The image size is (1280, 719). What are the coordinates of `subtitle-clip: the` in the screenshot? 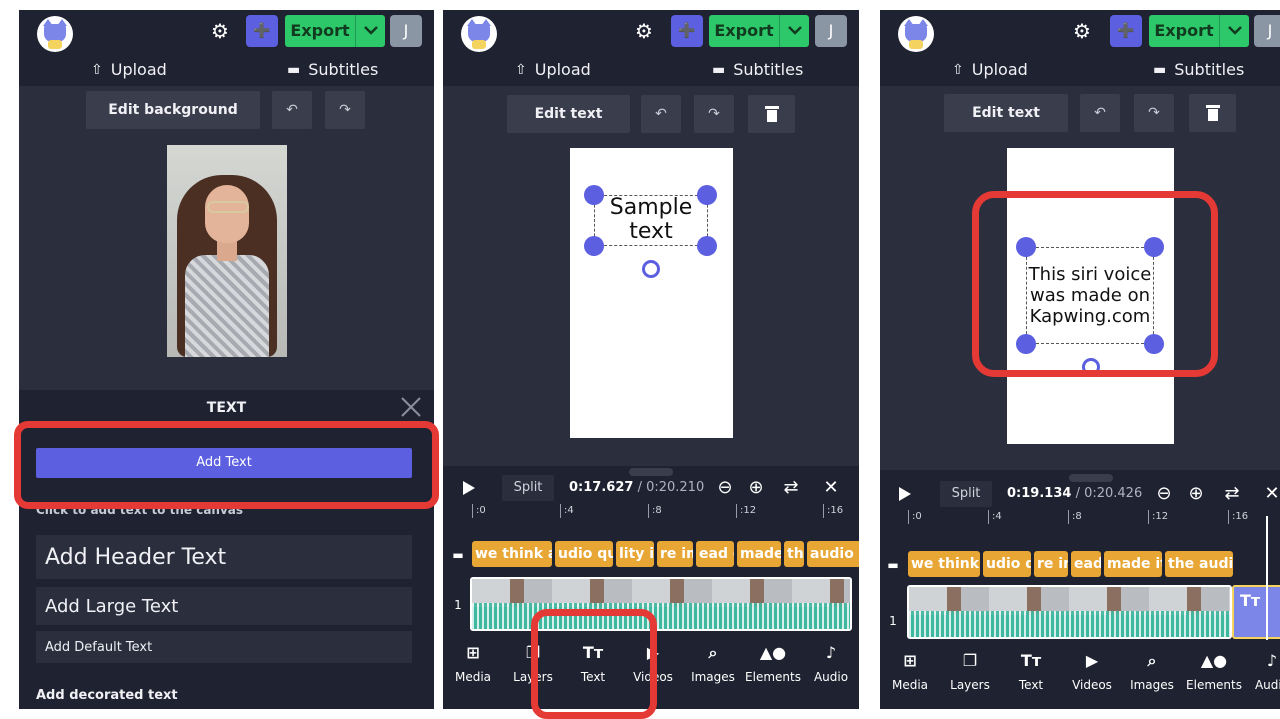 It's located at (794, 554).